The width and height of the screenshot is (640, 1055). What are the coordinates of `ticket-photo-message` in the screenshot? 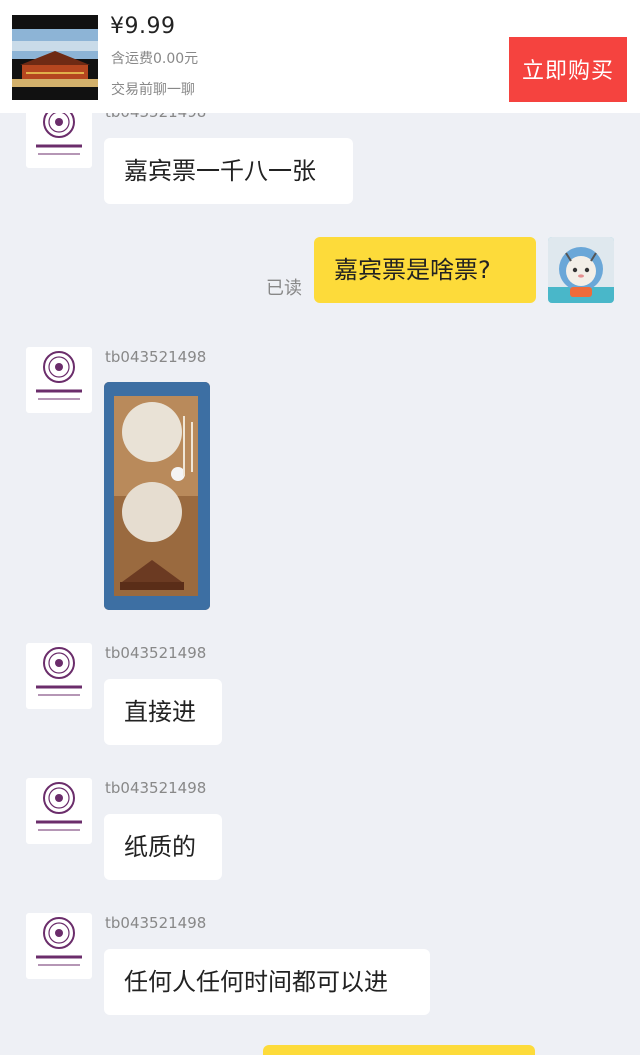 It's located at (157, 496).